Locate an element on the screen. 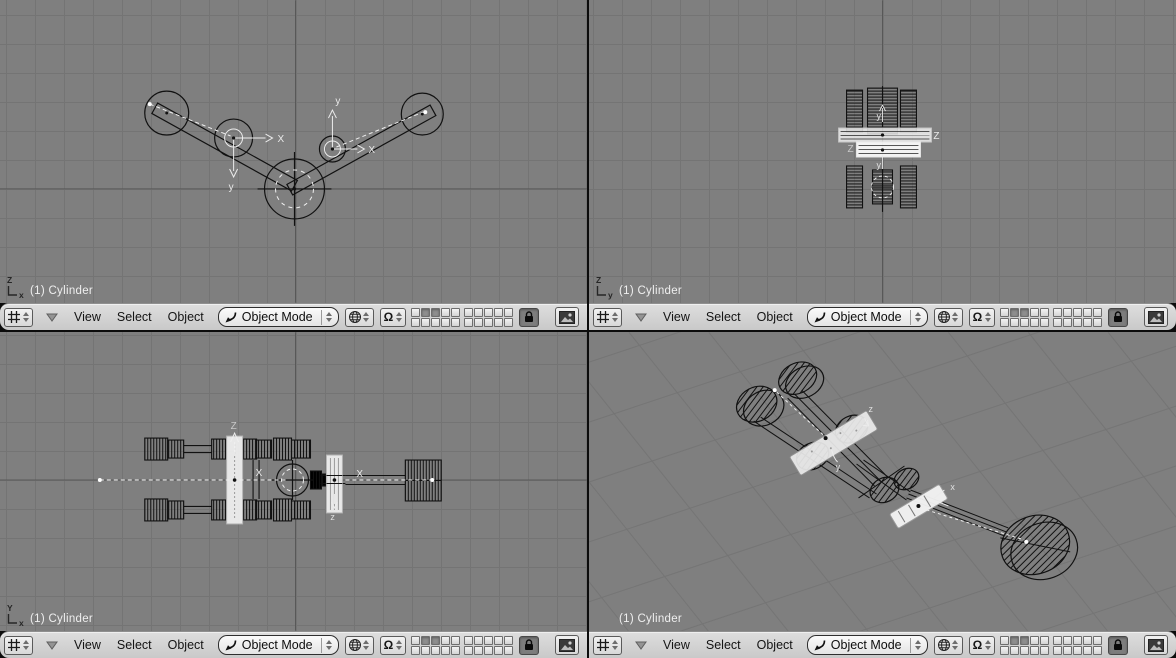 This screenshot has height=658, width=1176. menu-select: Select is located at coordinates (134, 317).